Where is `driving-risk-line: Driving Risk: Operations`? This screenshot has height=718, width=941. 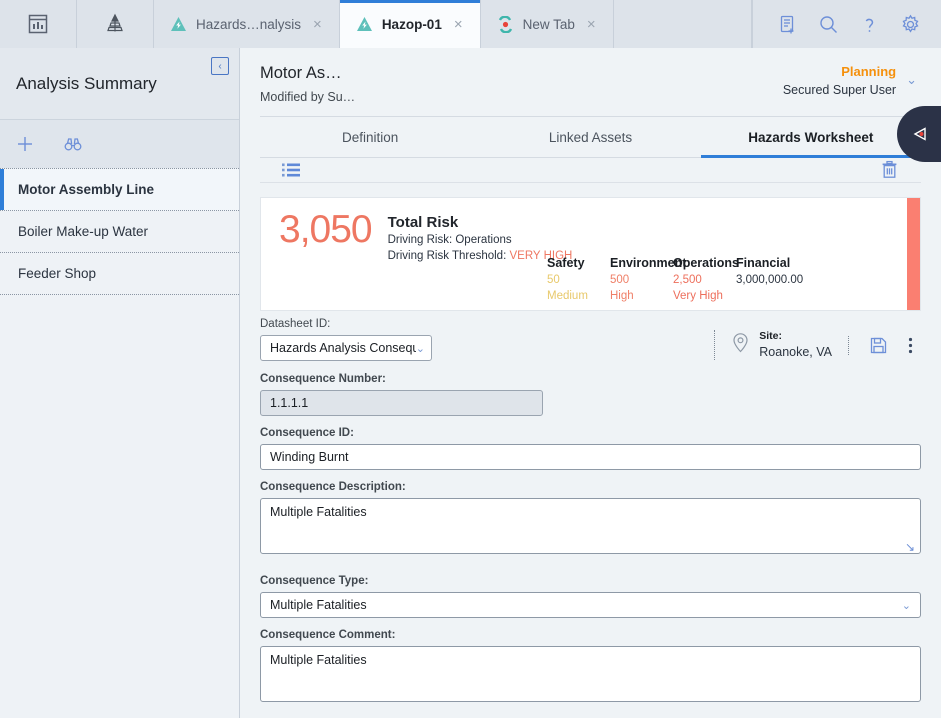
driving-risk-line: Driving Risk: Operations is located at coordinates (480, 240).